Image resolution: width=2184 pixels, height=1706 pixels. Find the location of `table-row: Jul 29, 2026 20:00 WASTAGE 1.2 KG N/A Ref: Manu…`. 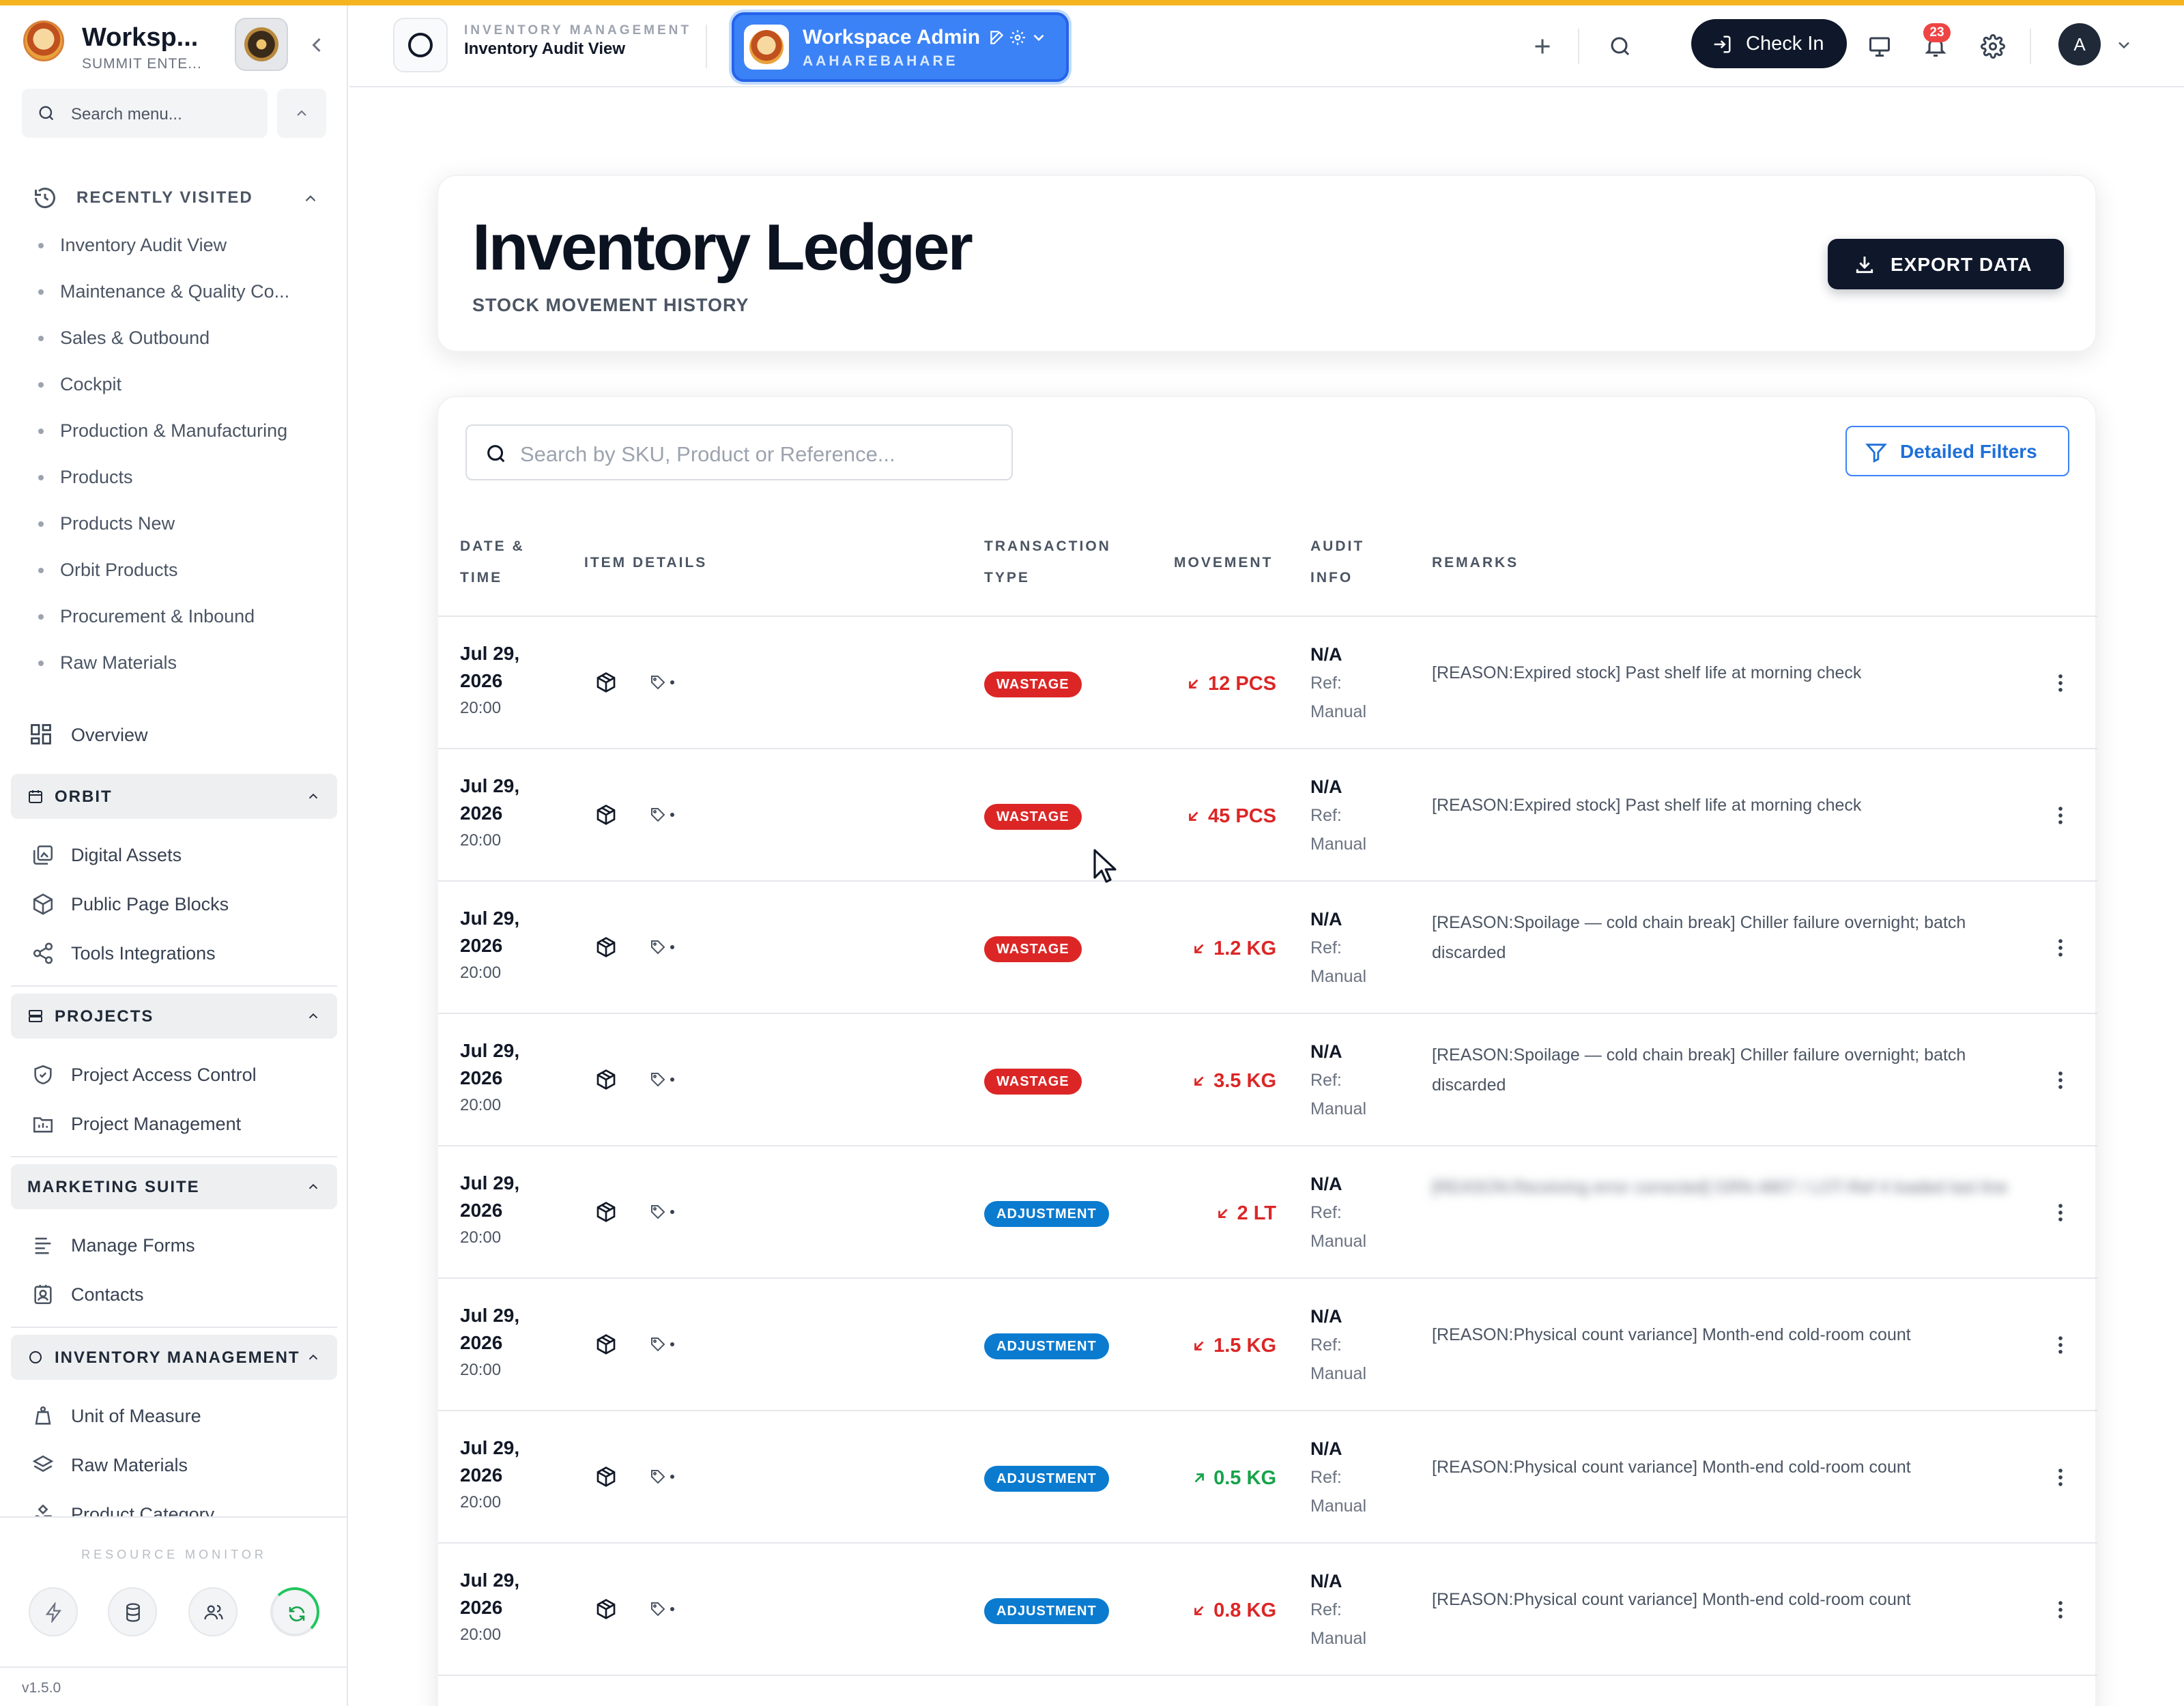

table-row: Jul 29, 2026 20:00 WASTAGE 1.2 KG N/A Ref: Manu… is located at coordinates (1268, 948).